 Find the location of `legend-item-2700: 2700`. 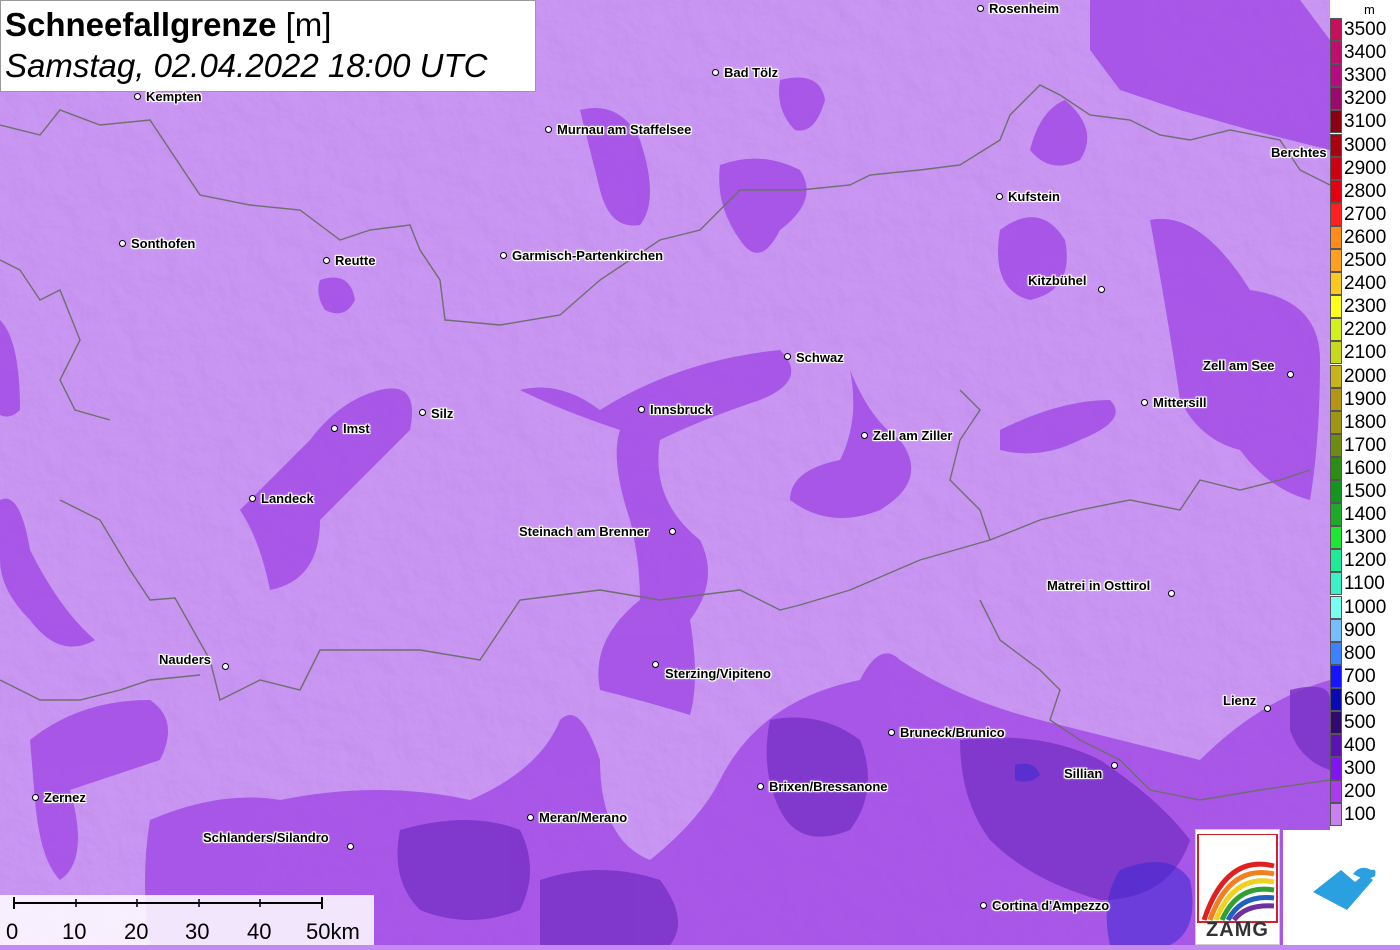

legend-item-2700: 2700 is located at coordinates (1365, 214).